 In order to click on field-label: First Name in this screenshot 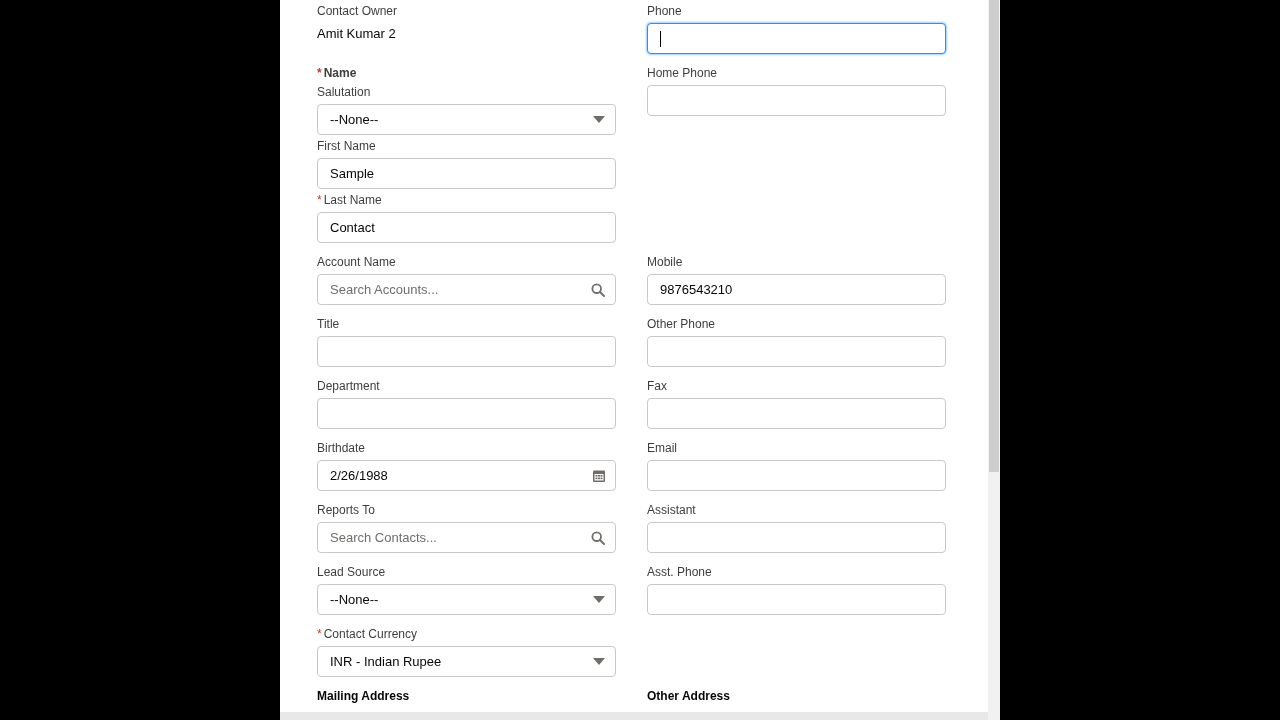, I will do `click(347, 146)`.